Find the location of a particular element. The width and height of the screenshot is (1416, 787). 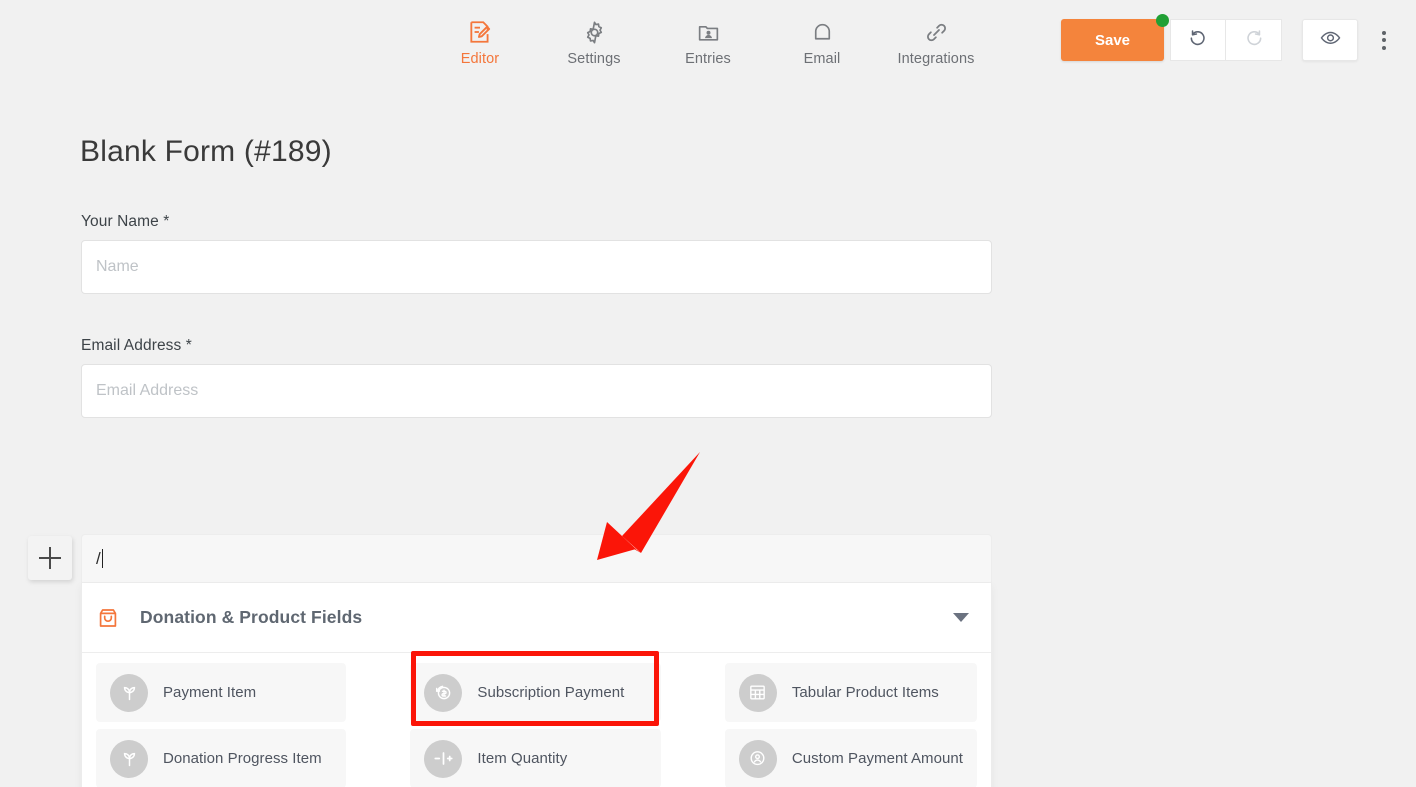

minus-plus-icon is located at coordinates (443, 758).